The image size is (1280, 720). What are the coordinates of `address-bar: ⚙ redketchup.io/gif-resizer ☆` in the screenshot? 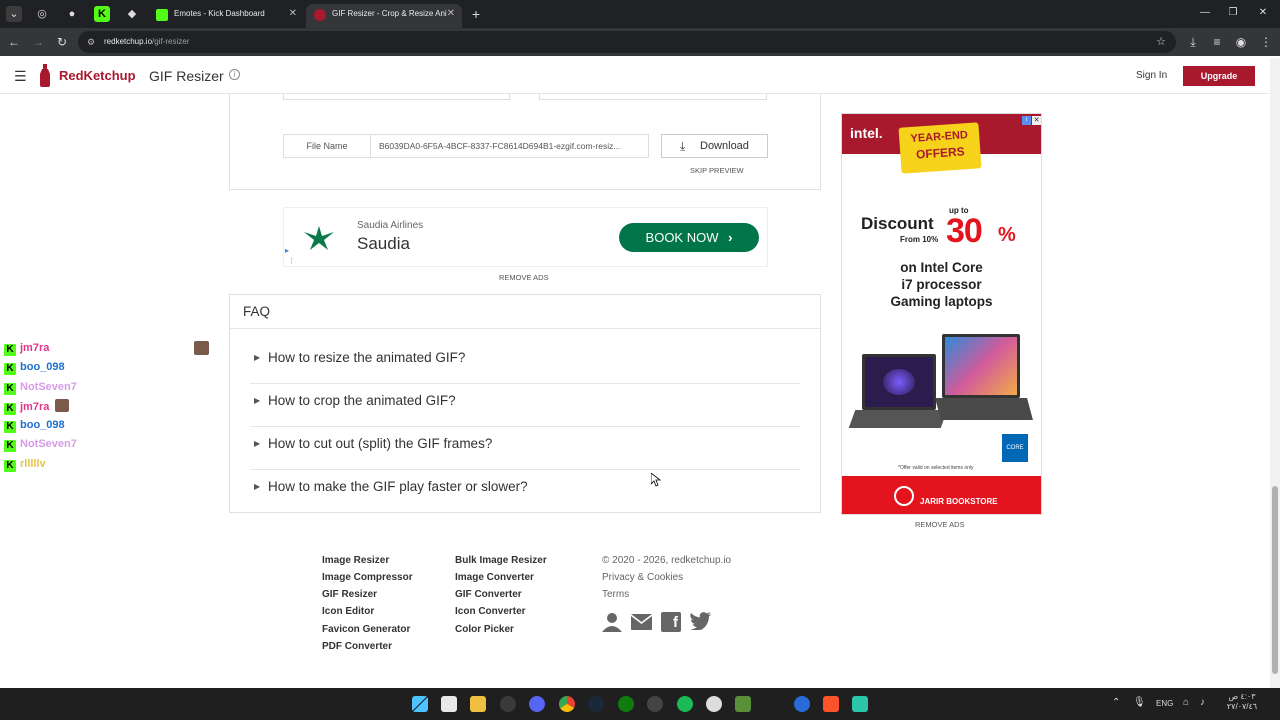 It's located at (627, 42).